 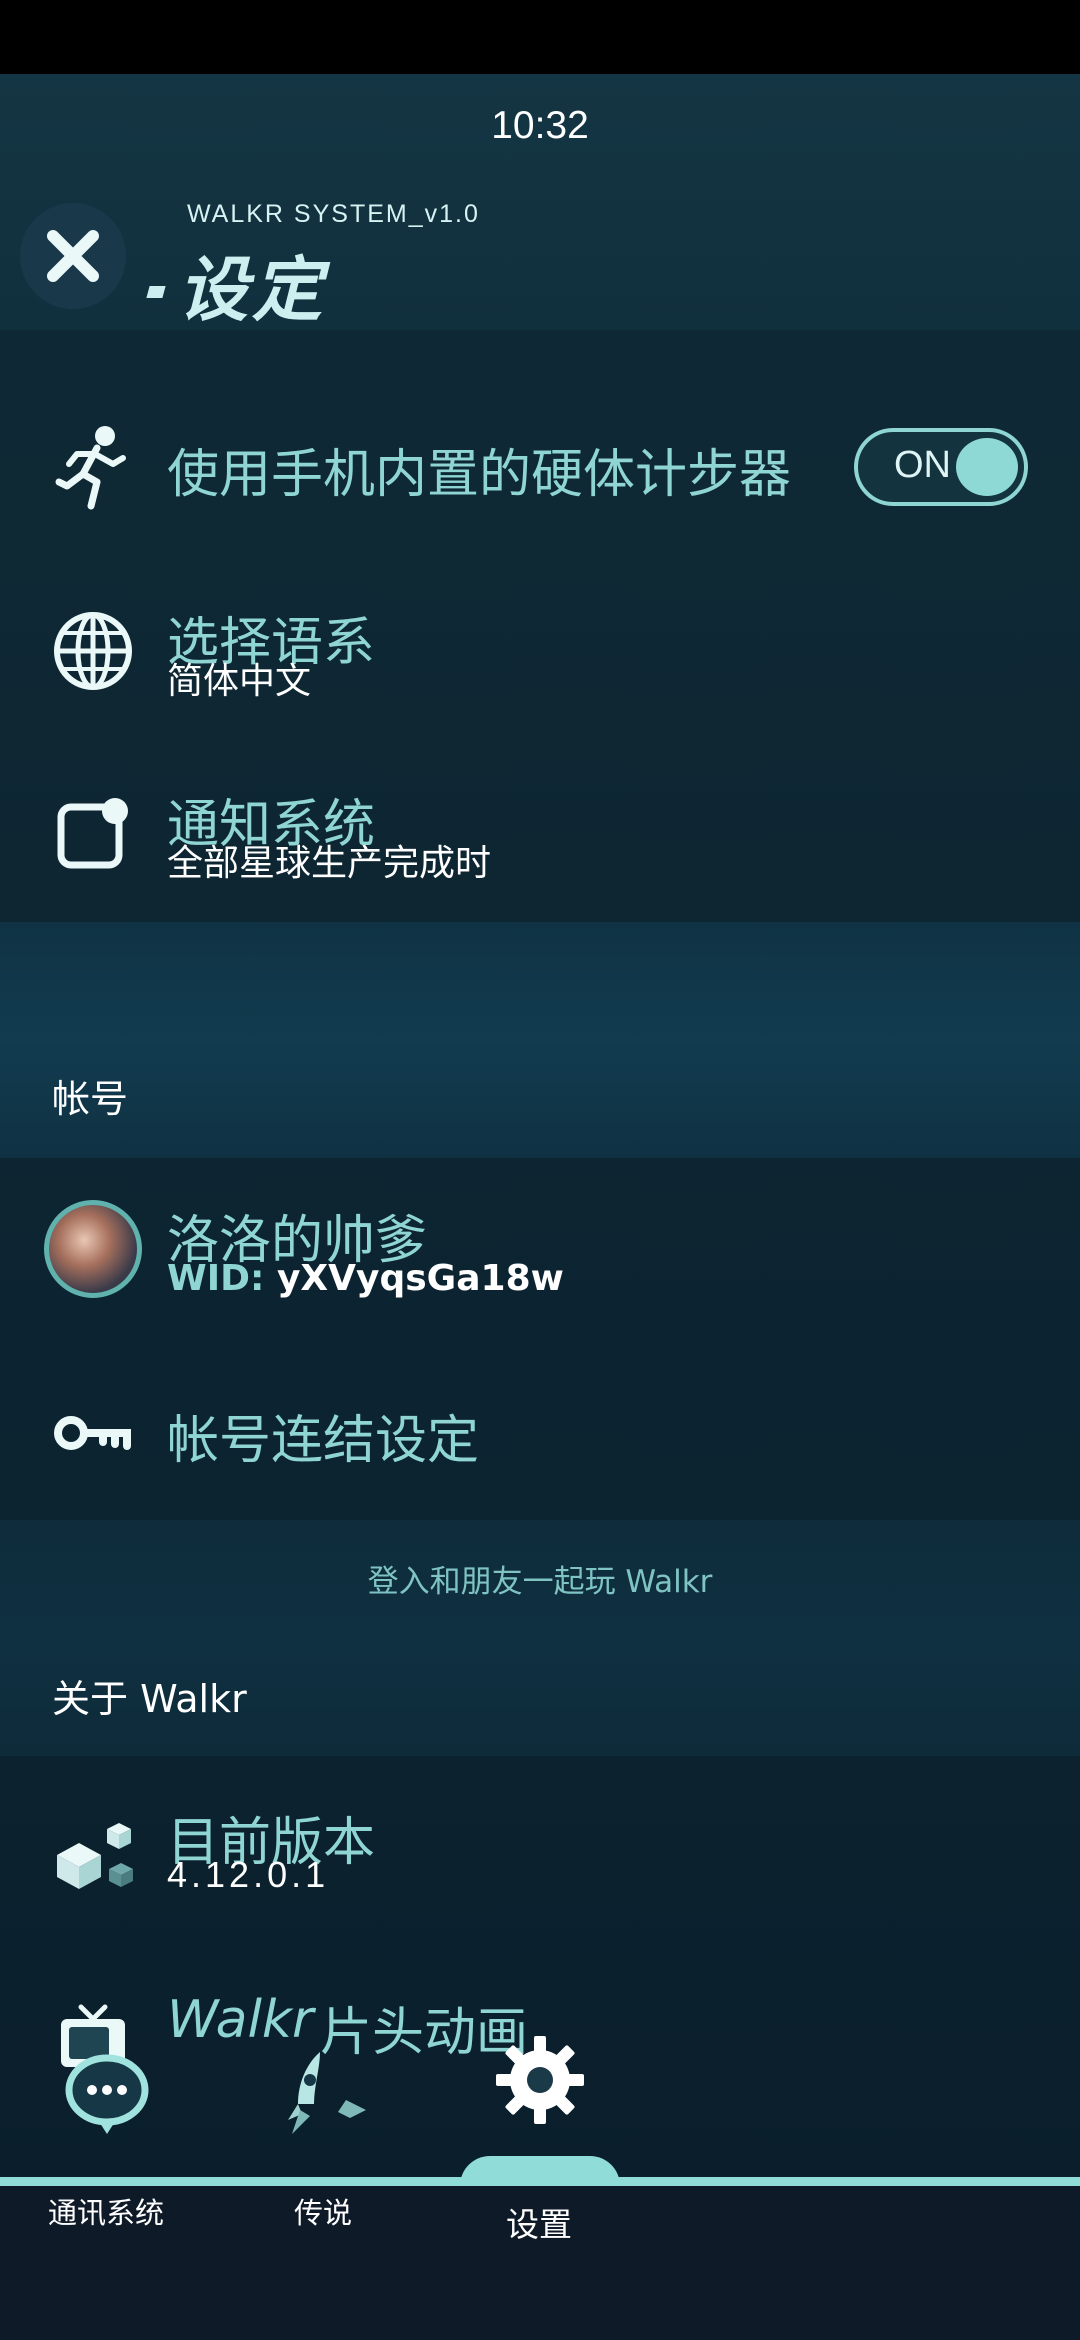 What do you see at coordinates (323, 1441) in the screenshot?
I see `account-link-label: 帐号连结设定` at bounding box center [323, 1441].